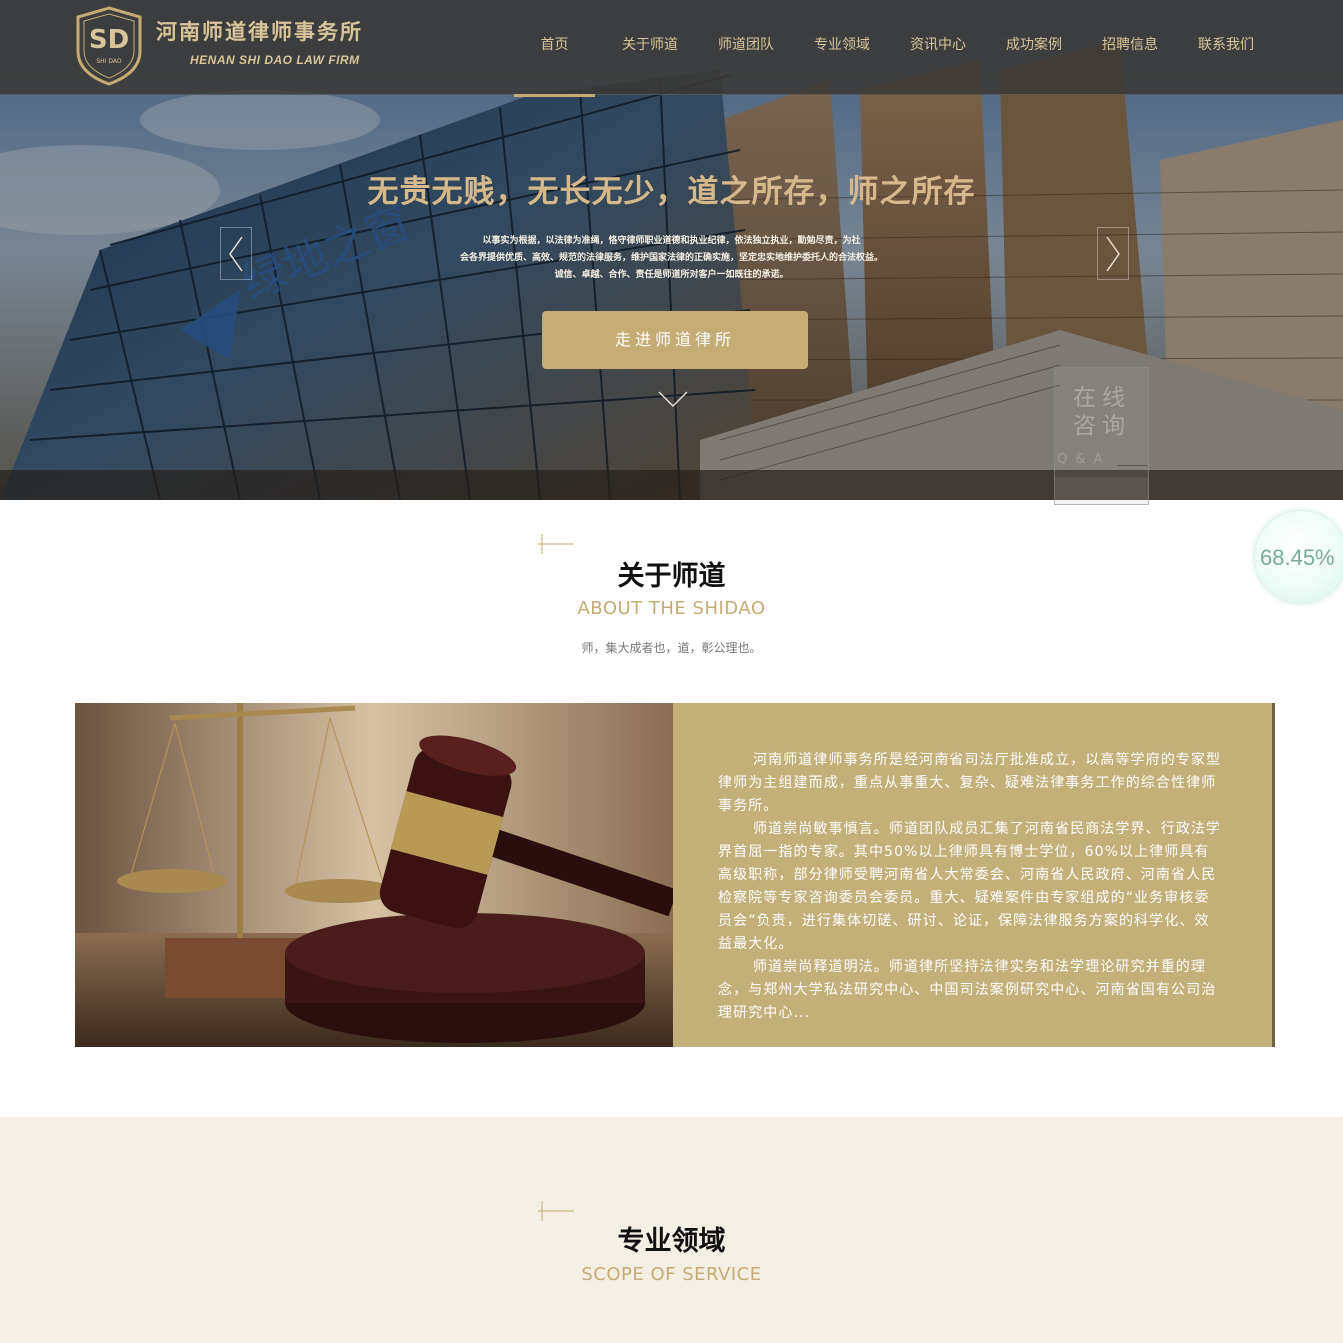 This screenshot has width=1343, height=1343. I want to click on nav-item-news: 资讯中心, so click(938, 47).